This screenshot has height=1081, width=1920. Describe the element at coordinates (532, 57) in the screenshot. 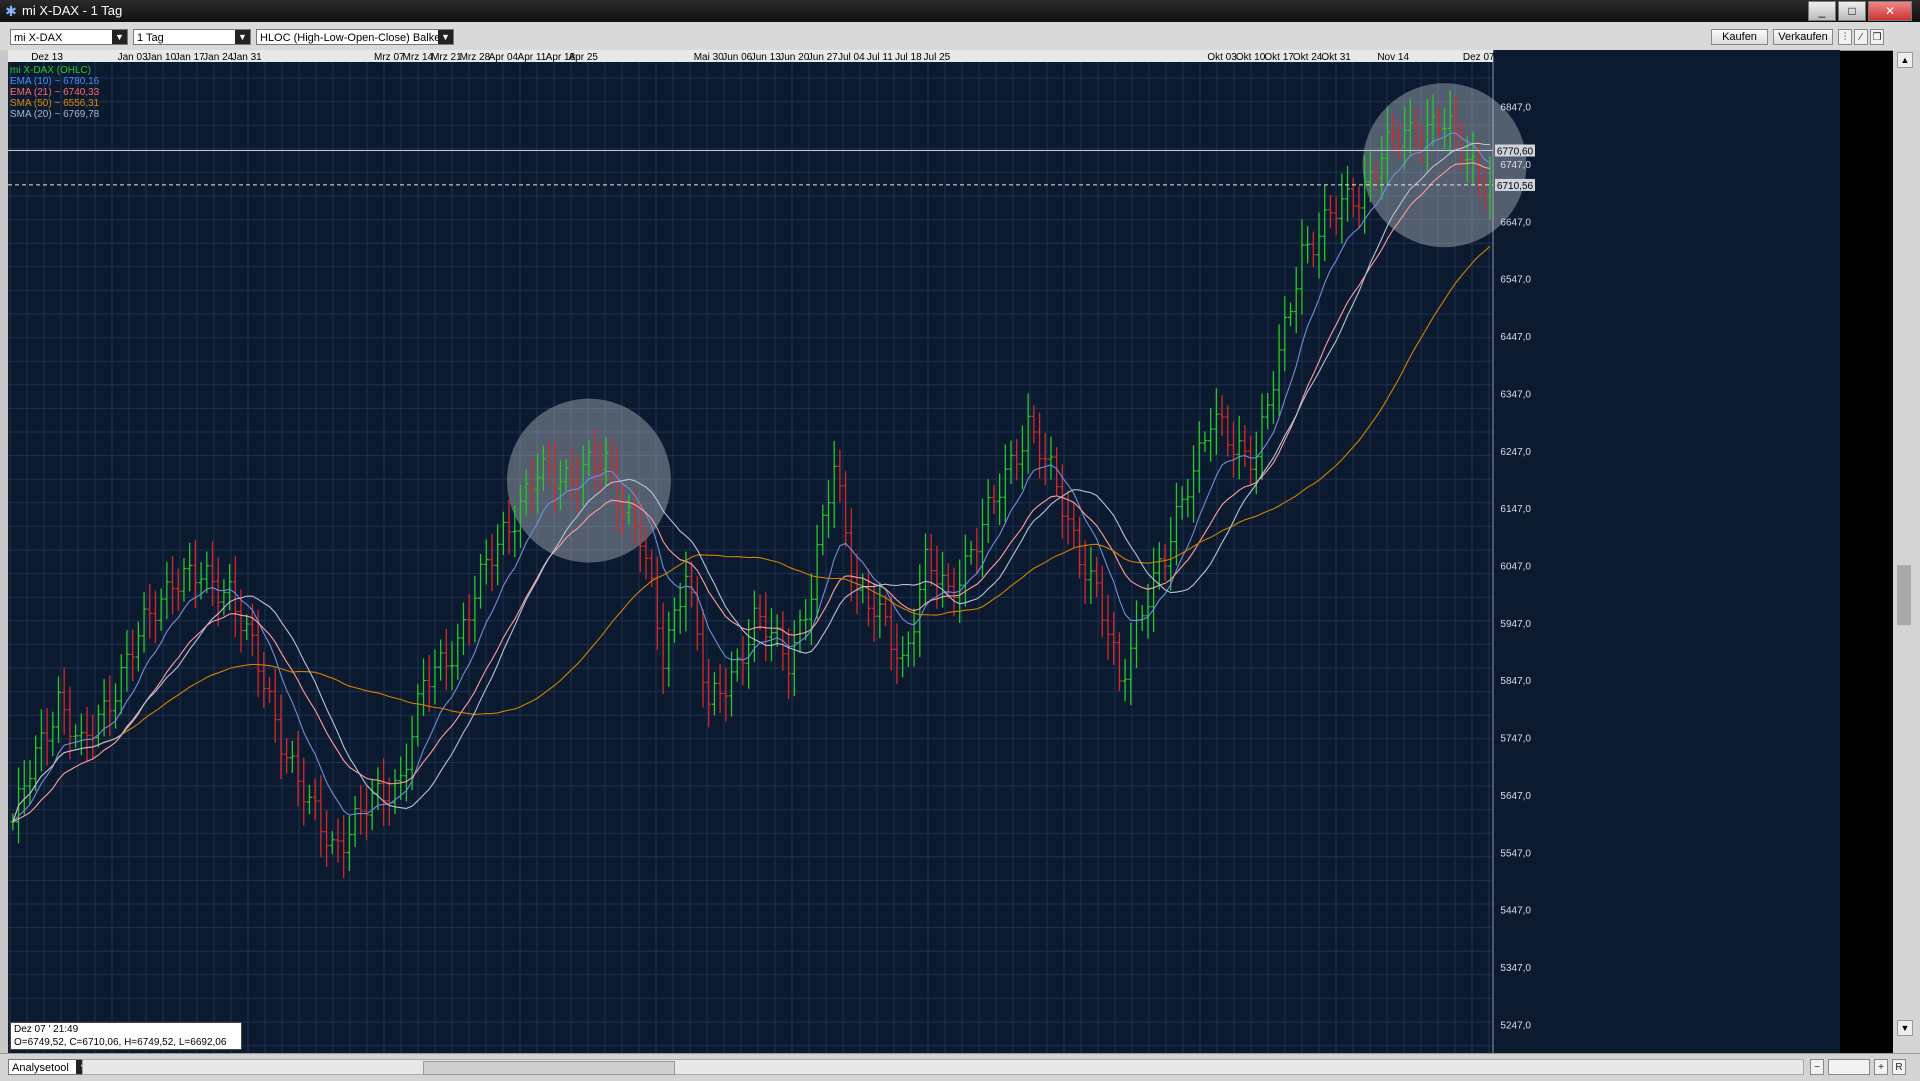

I see `x-tick-label: Apr 11` at that location.